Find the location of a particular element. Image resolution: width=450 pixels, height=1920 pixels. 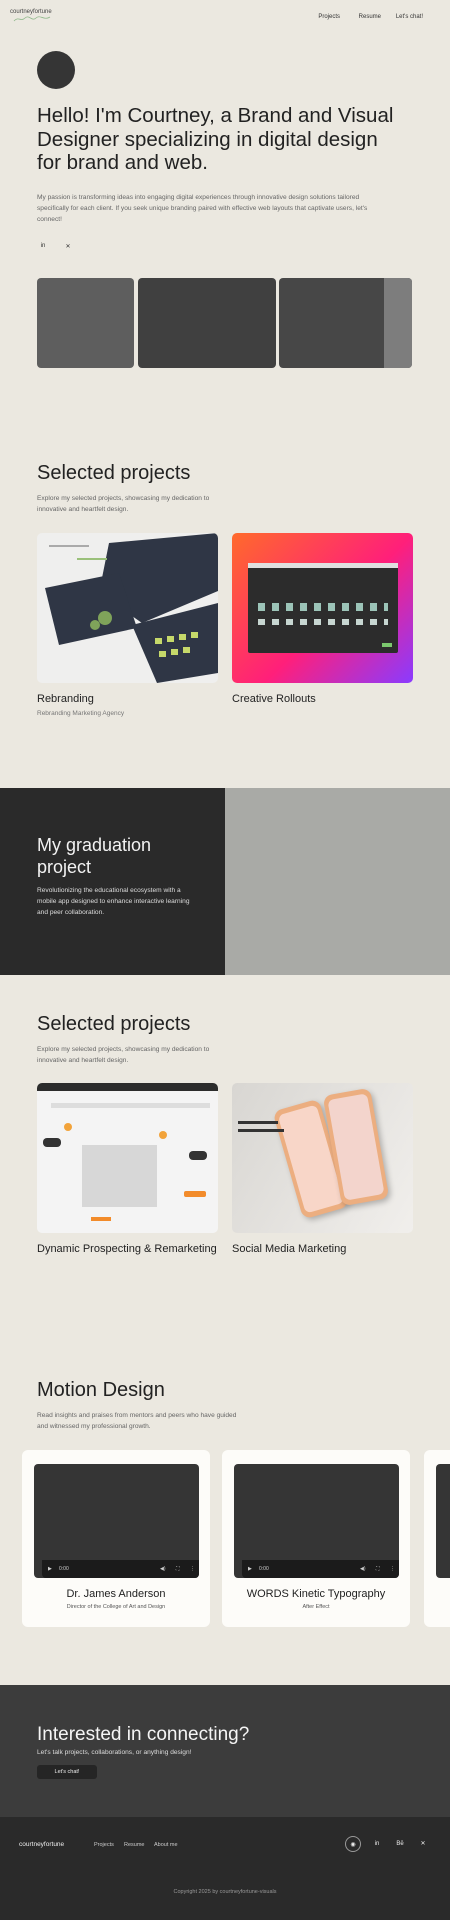

project-image-creative-rollouts is located at coordinates (322, 608).